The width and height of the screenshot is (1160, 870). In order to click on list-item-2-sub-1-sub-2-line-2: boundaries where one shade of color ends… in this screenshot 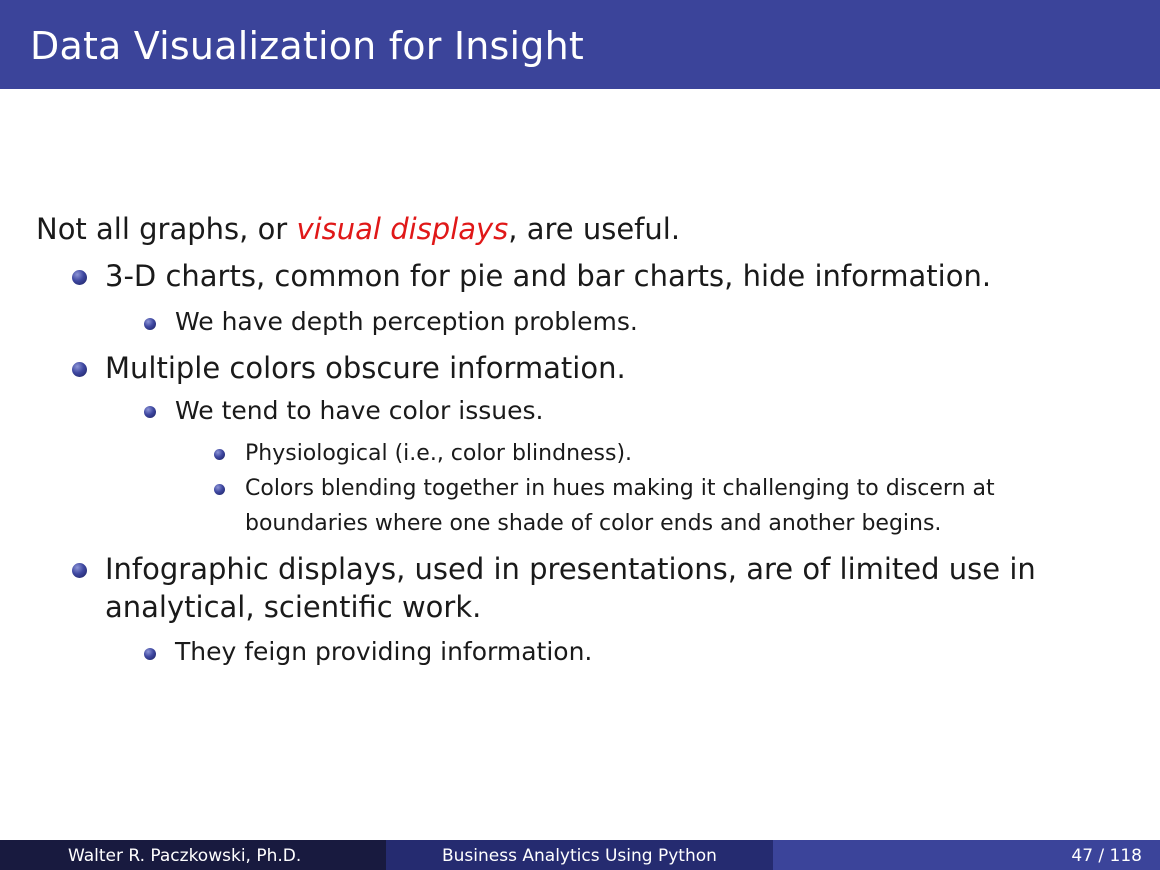, I will do `click(593, 523)`.